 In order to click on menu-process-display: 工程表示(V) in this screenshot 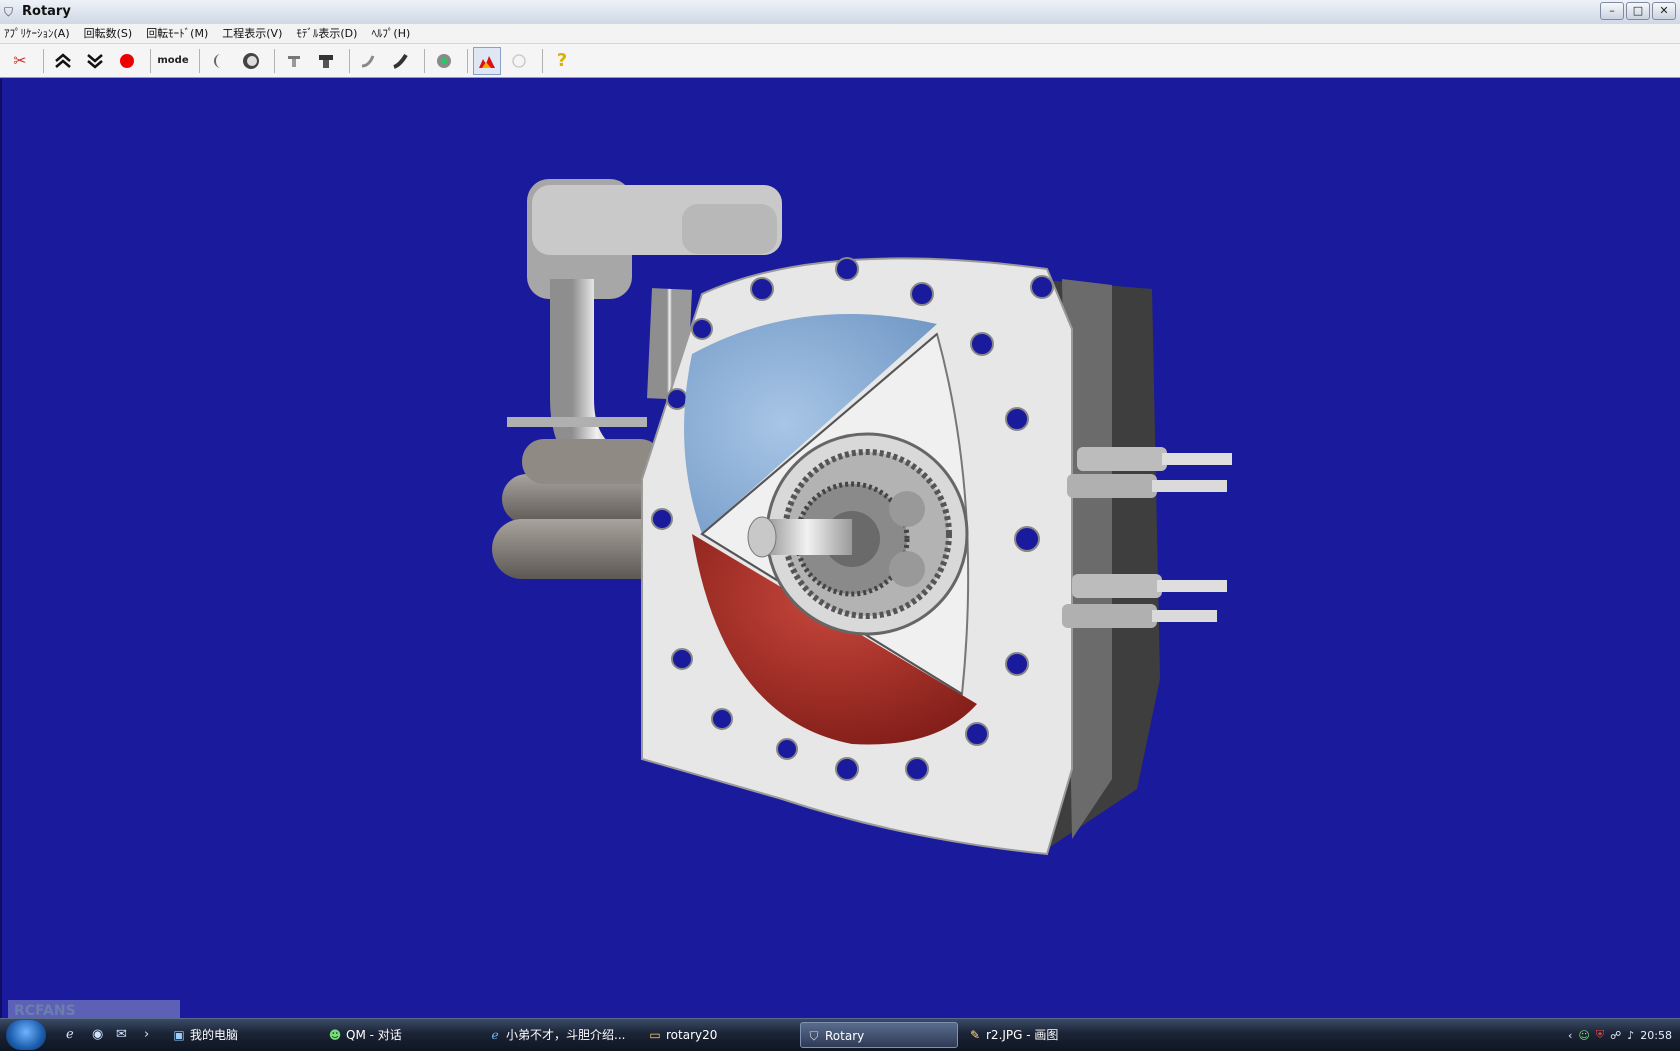, I will do `click(252, 33)`.